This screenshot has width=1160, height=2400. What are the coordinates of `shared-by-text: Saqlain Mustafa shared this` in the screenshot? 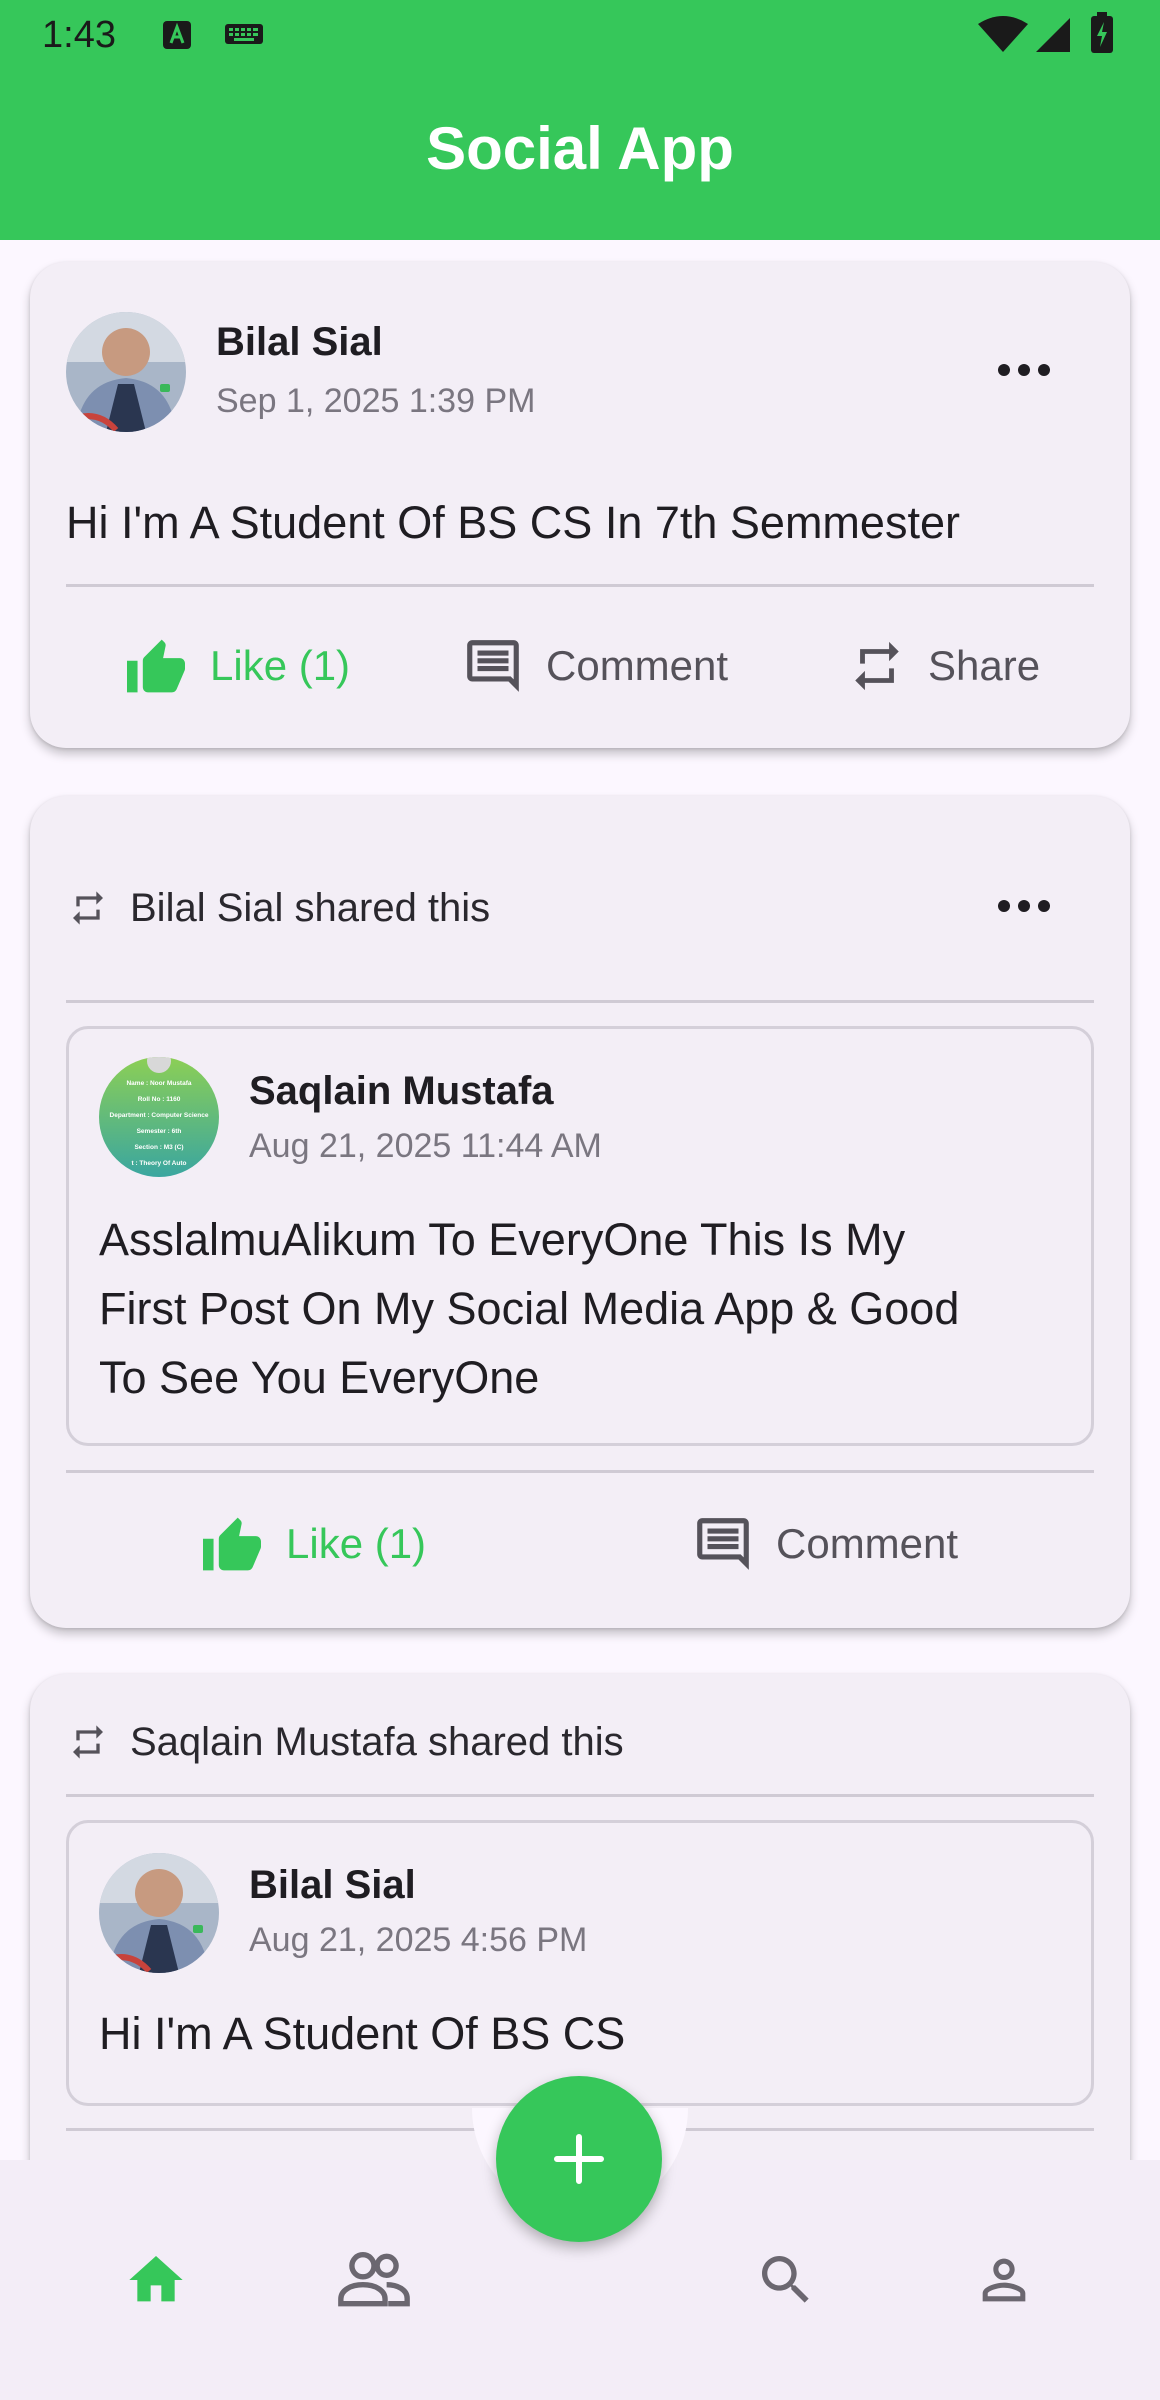 It's located at (377, 1741).